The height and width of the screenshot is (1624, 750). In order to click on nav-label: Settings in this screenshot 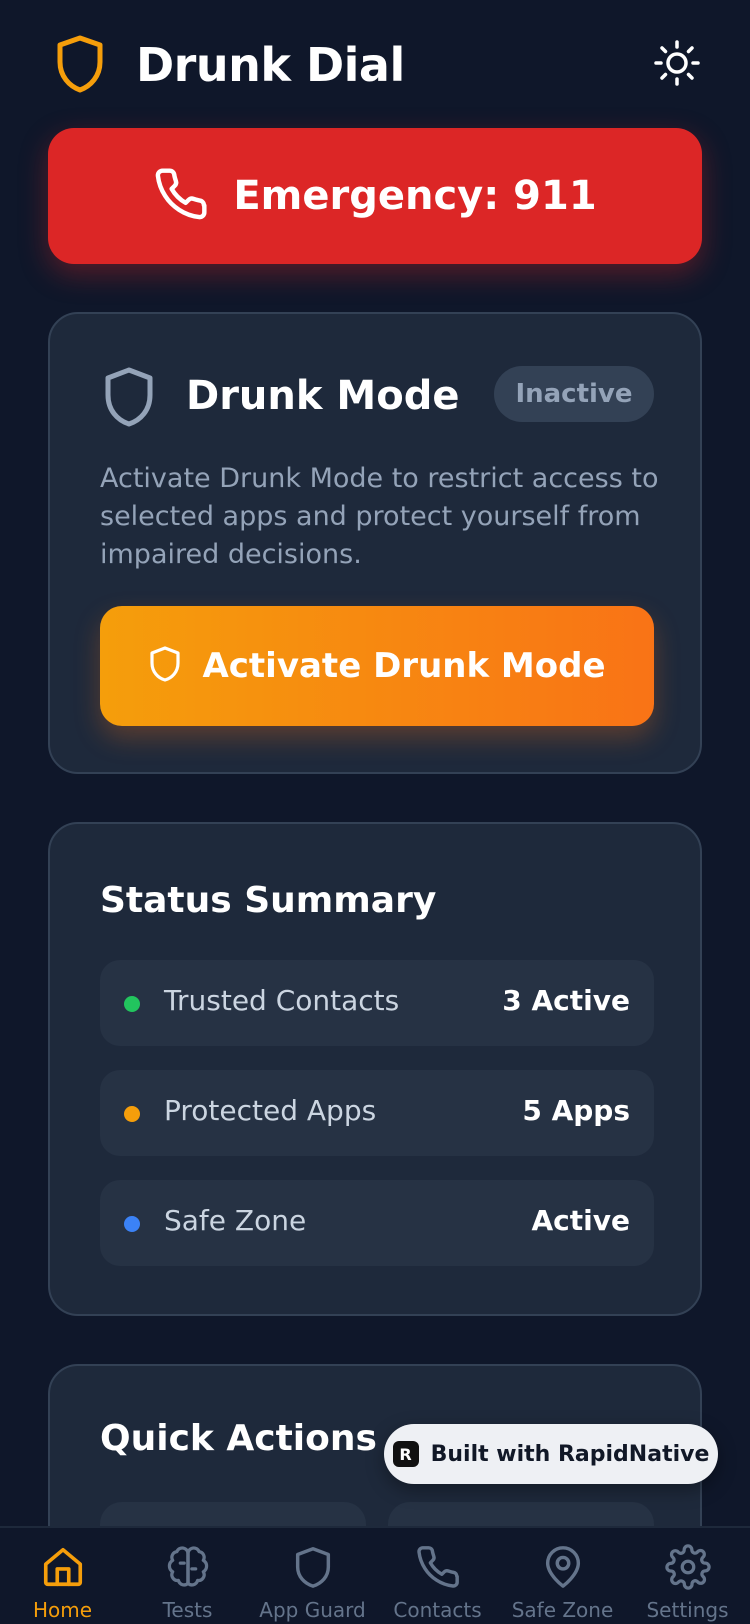, I will do `click(687, 1610)`.